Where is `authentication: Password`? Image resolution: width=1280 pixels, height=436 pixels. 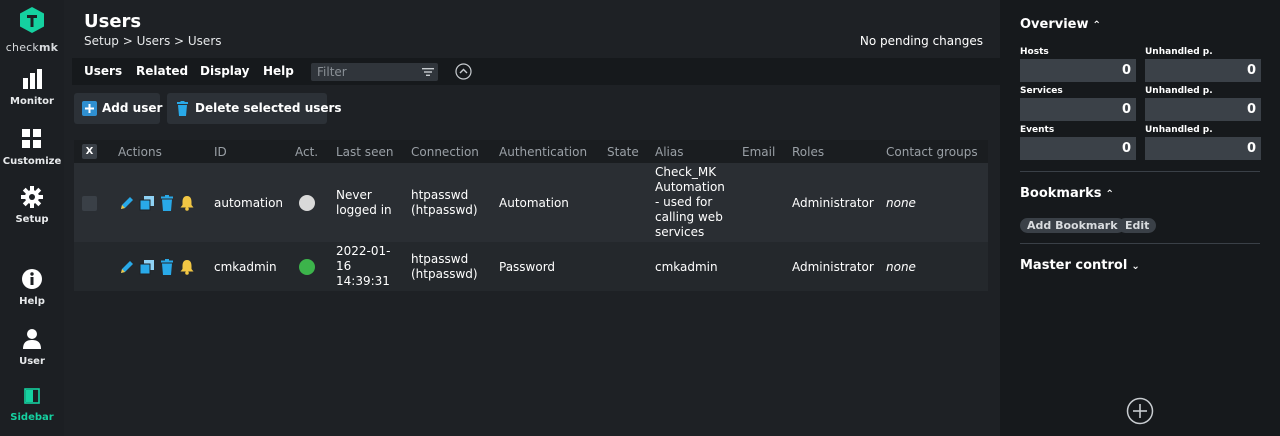
authentication: Password is located at coordinates (527, 267).